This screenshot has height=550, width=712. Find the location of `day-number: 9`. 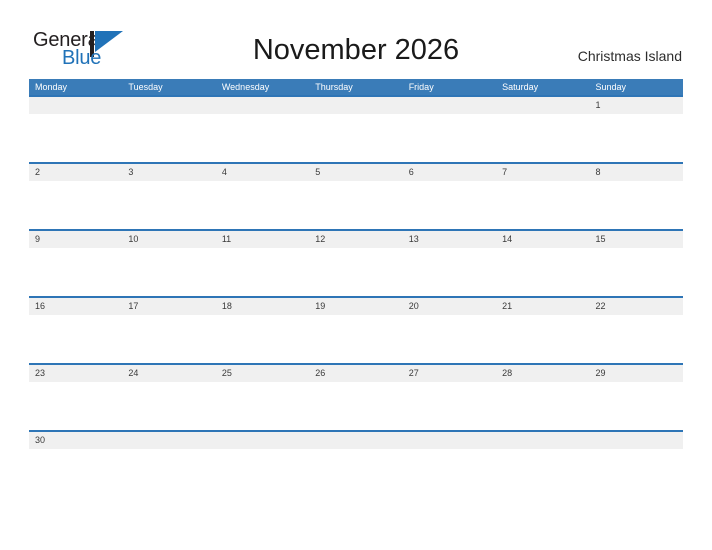

day-number: 9 is located at coordinates (75, 239).